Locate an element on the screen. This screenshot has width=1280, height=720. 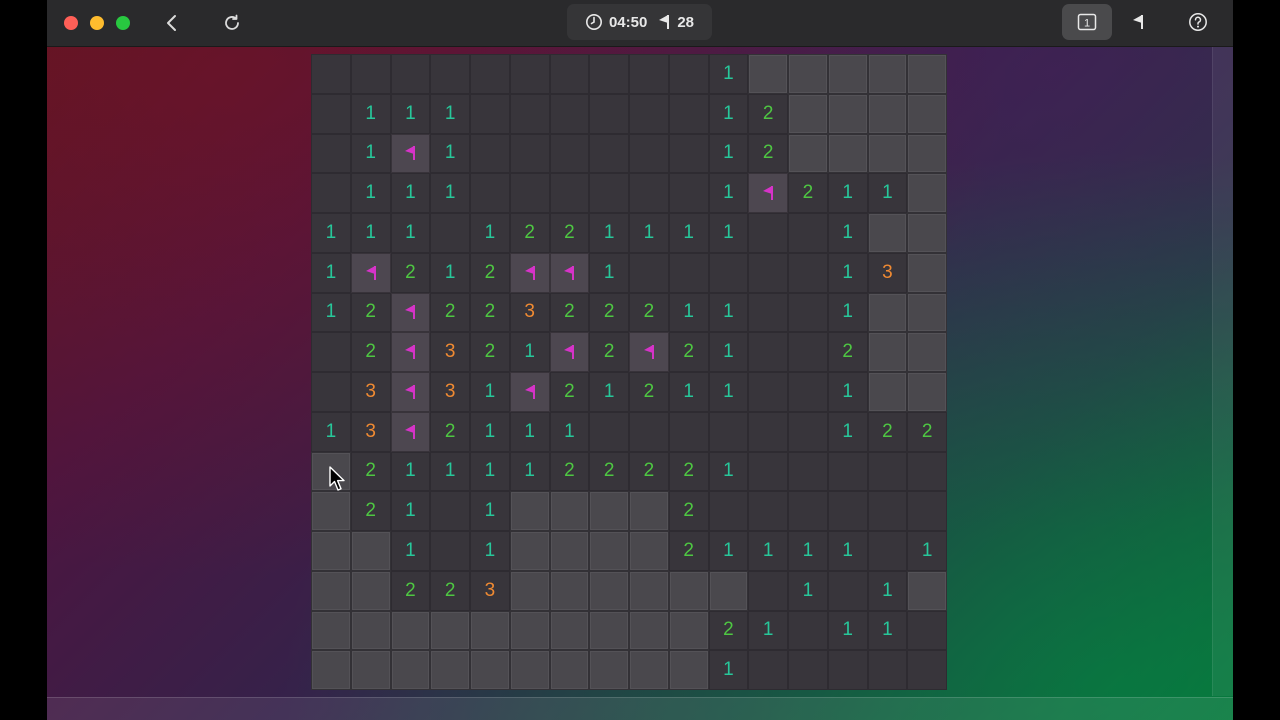
help-button is located at coordinates (1198, 22).